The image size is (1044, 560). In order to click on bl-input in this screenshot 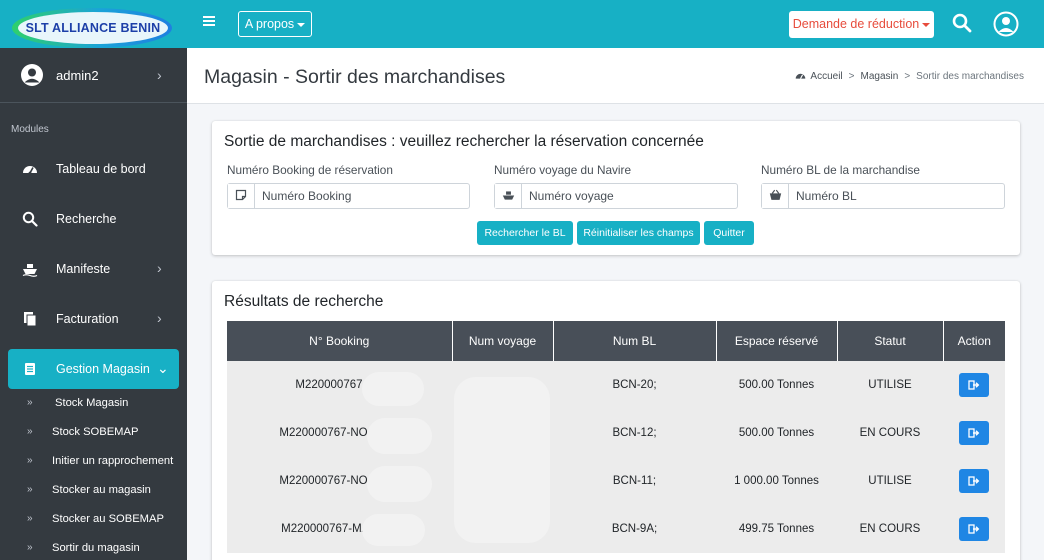, I will do `click(894, 196)`.